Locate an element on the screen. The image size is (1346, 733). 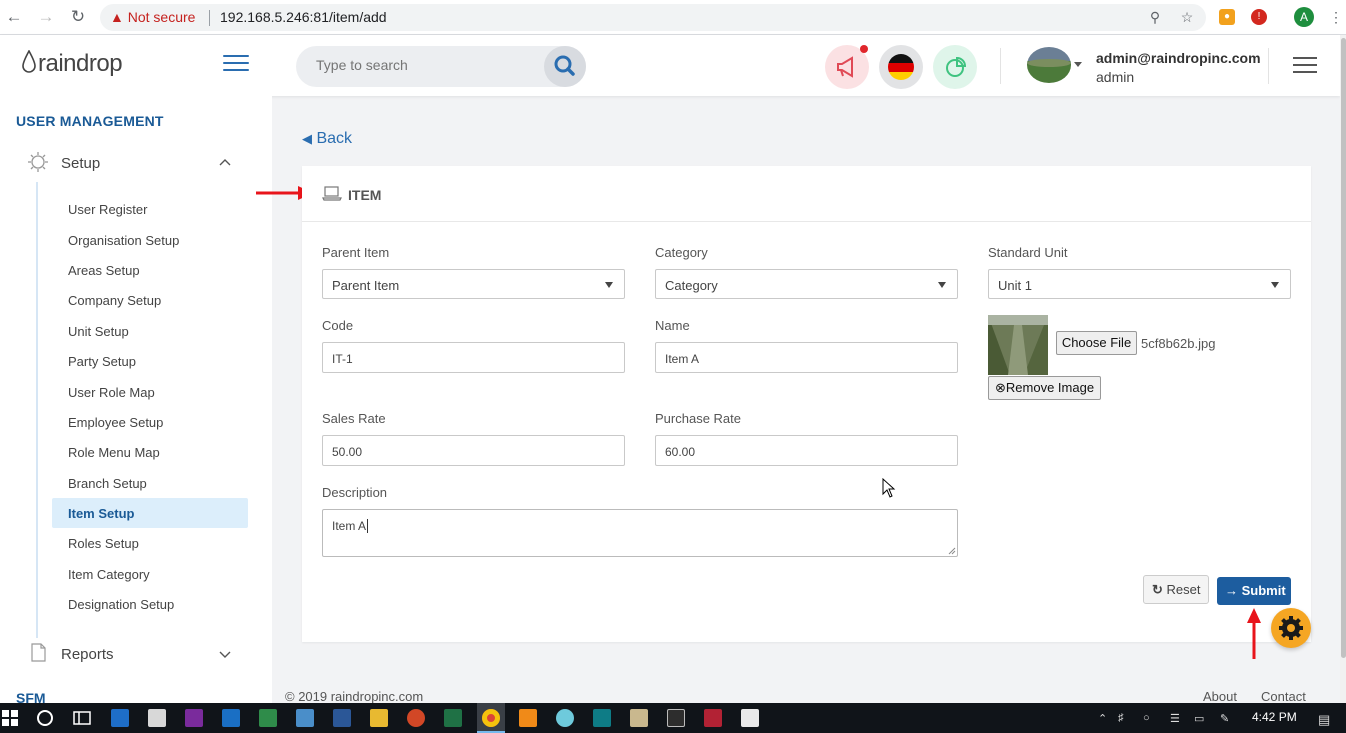
sidebar-item-user-role-map: User Role Map is located at coordinates (111, 392).